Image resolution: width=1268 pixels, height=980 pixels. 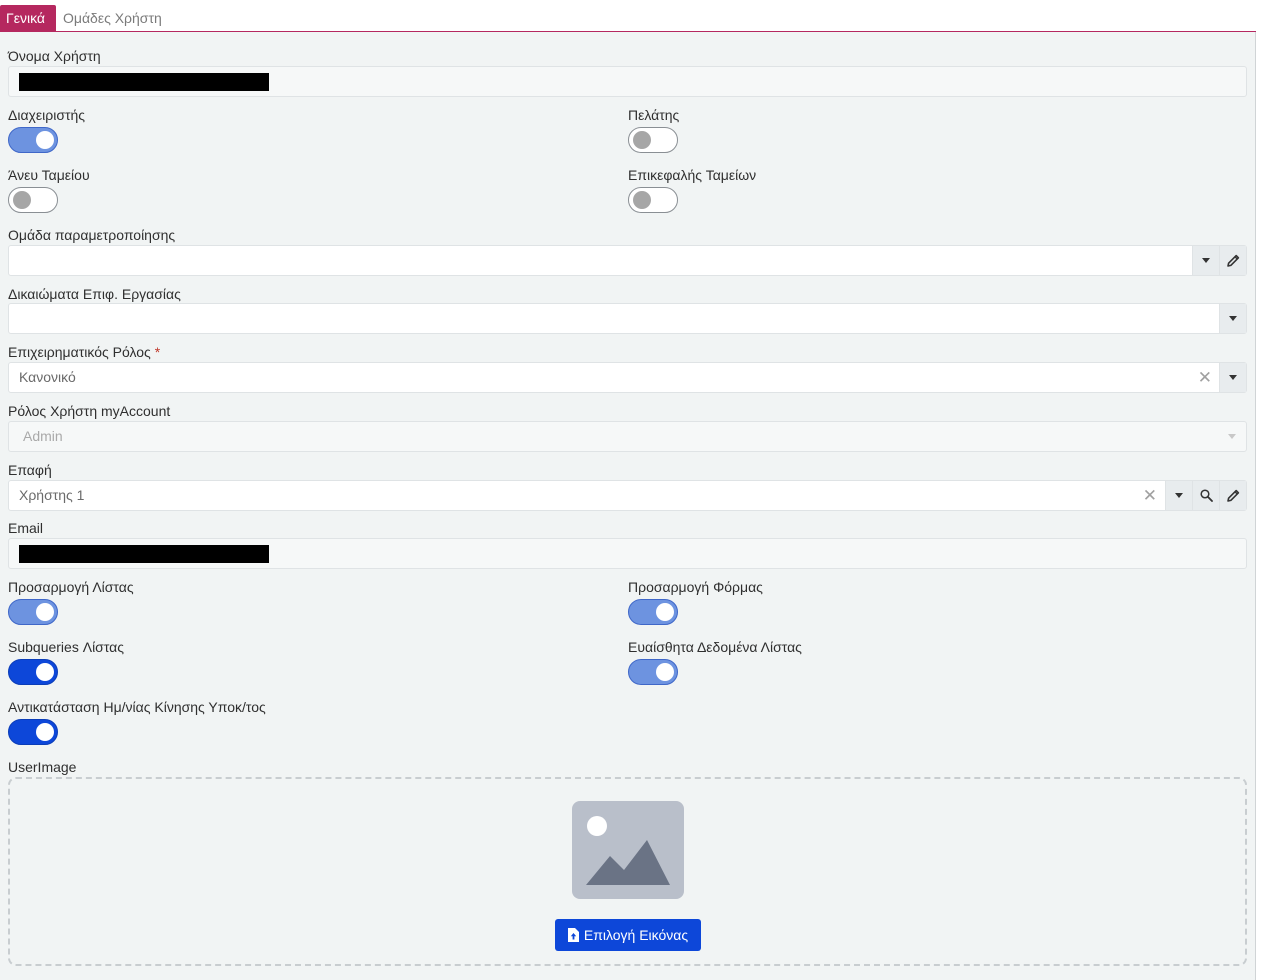 I want to click on contact-select: Χρήστης 1 ✕, so click(x=627, y=495).